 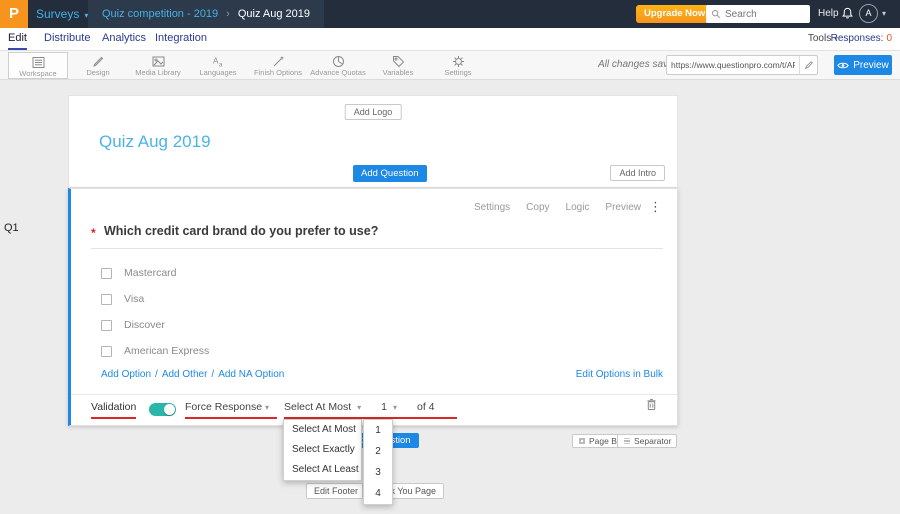 I want to click on toolbar-item-settings: Settings, so click(x=458, y=65).